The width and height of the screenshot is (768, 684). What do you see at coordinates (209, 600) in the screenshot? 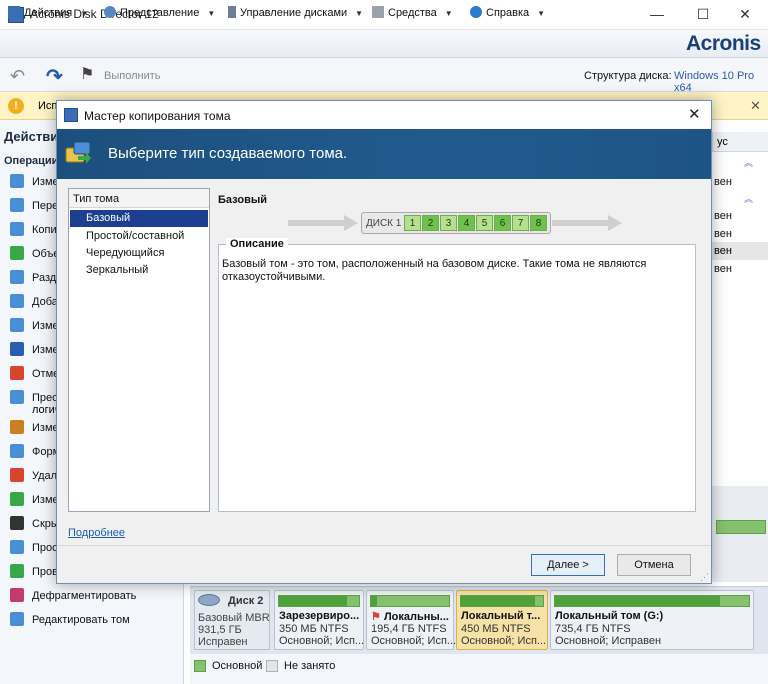
I see `disk-icon` at bounding box center [209, 600].